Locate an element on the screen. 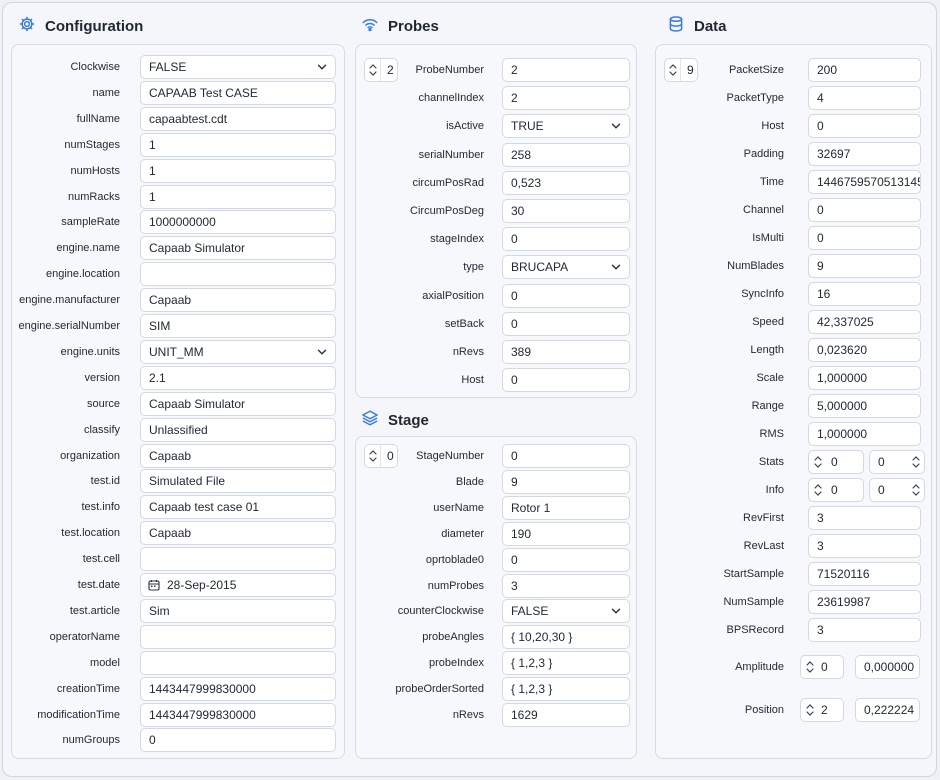 Image resolution: width=940 pixels, height=780 pixels. amplitude-index-spinbox: 0 is located at coordinates (822, 667).